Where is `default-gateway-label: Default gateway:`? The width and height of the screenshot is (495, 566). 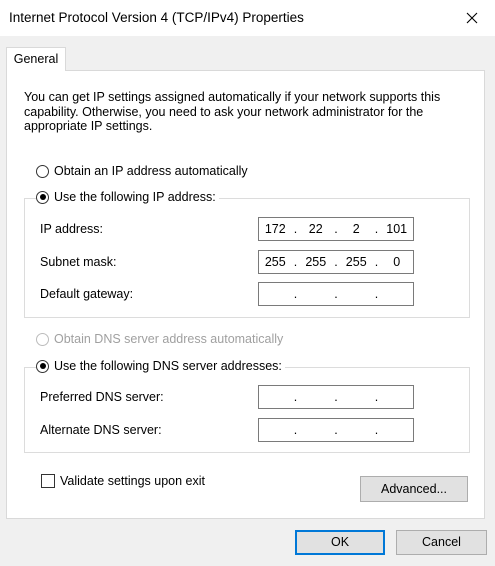
default-gateway-label: Default gateway: is located at coordinates (87, 294).